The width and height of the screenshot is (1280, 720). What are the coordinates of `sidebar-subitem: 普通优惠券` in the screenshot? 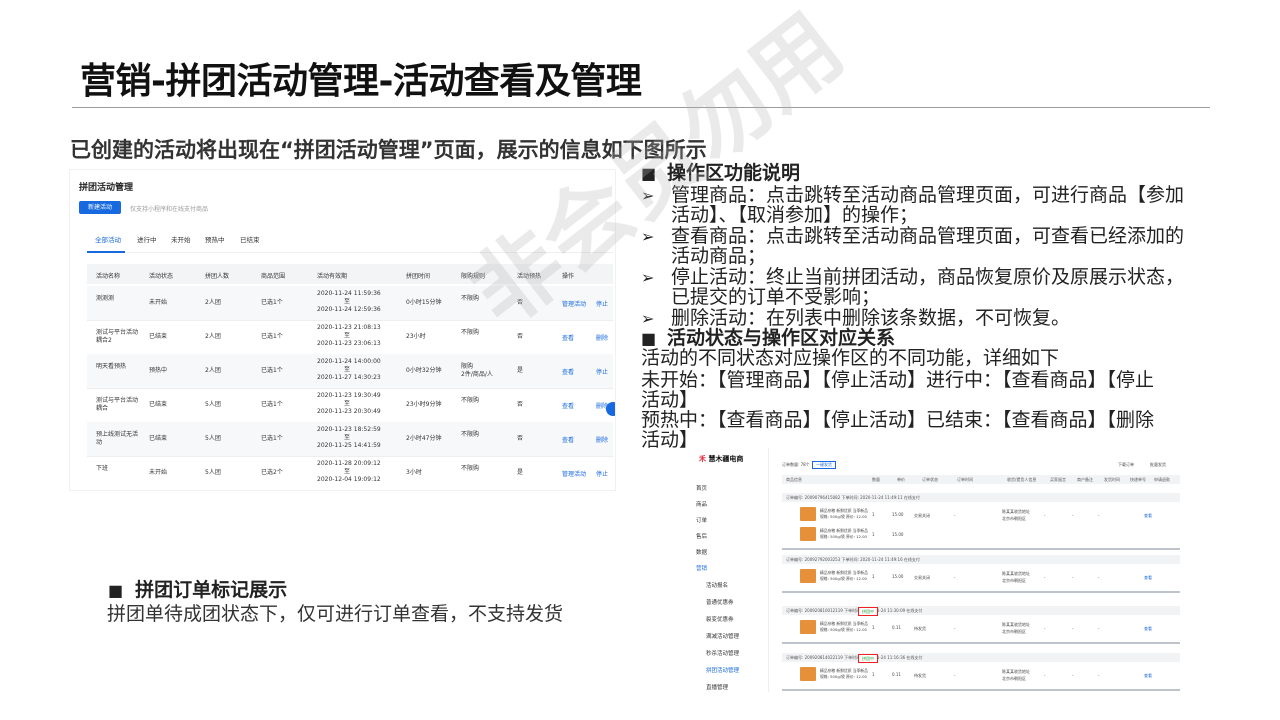 It's located at (720, 602).